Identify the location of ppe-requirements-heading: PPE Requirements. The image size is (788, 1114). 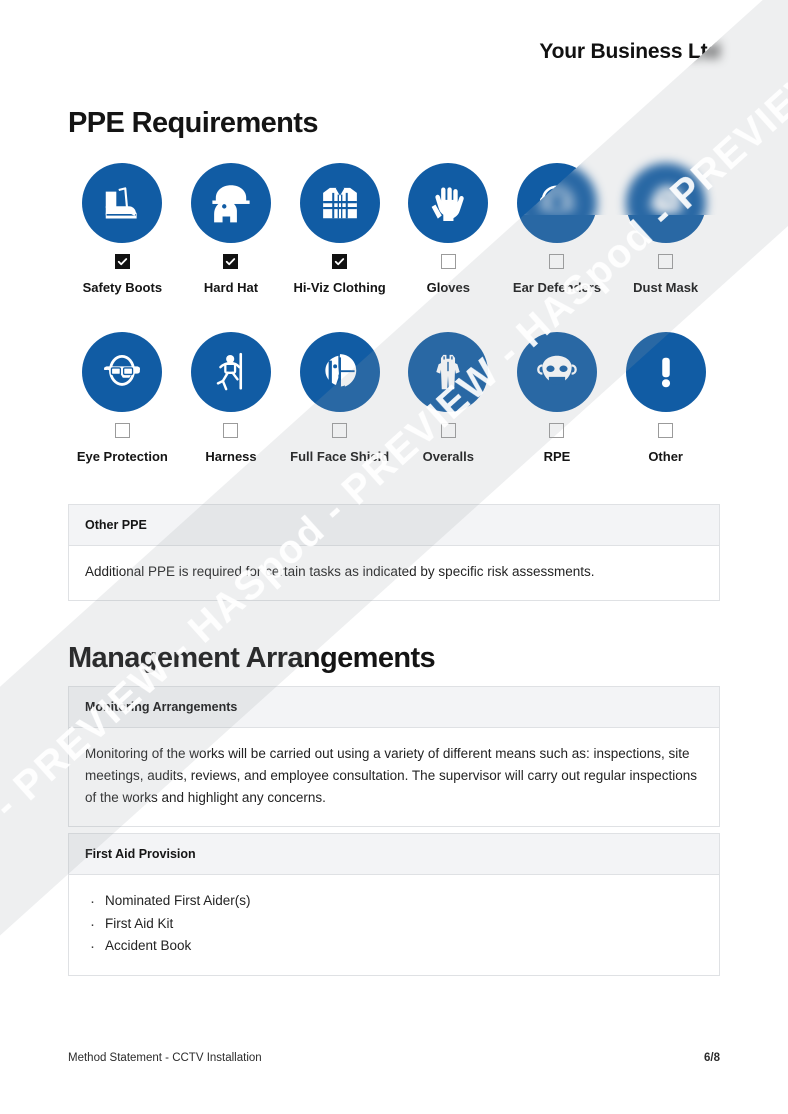
(193, 123).